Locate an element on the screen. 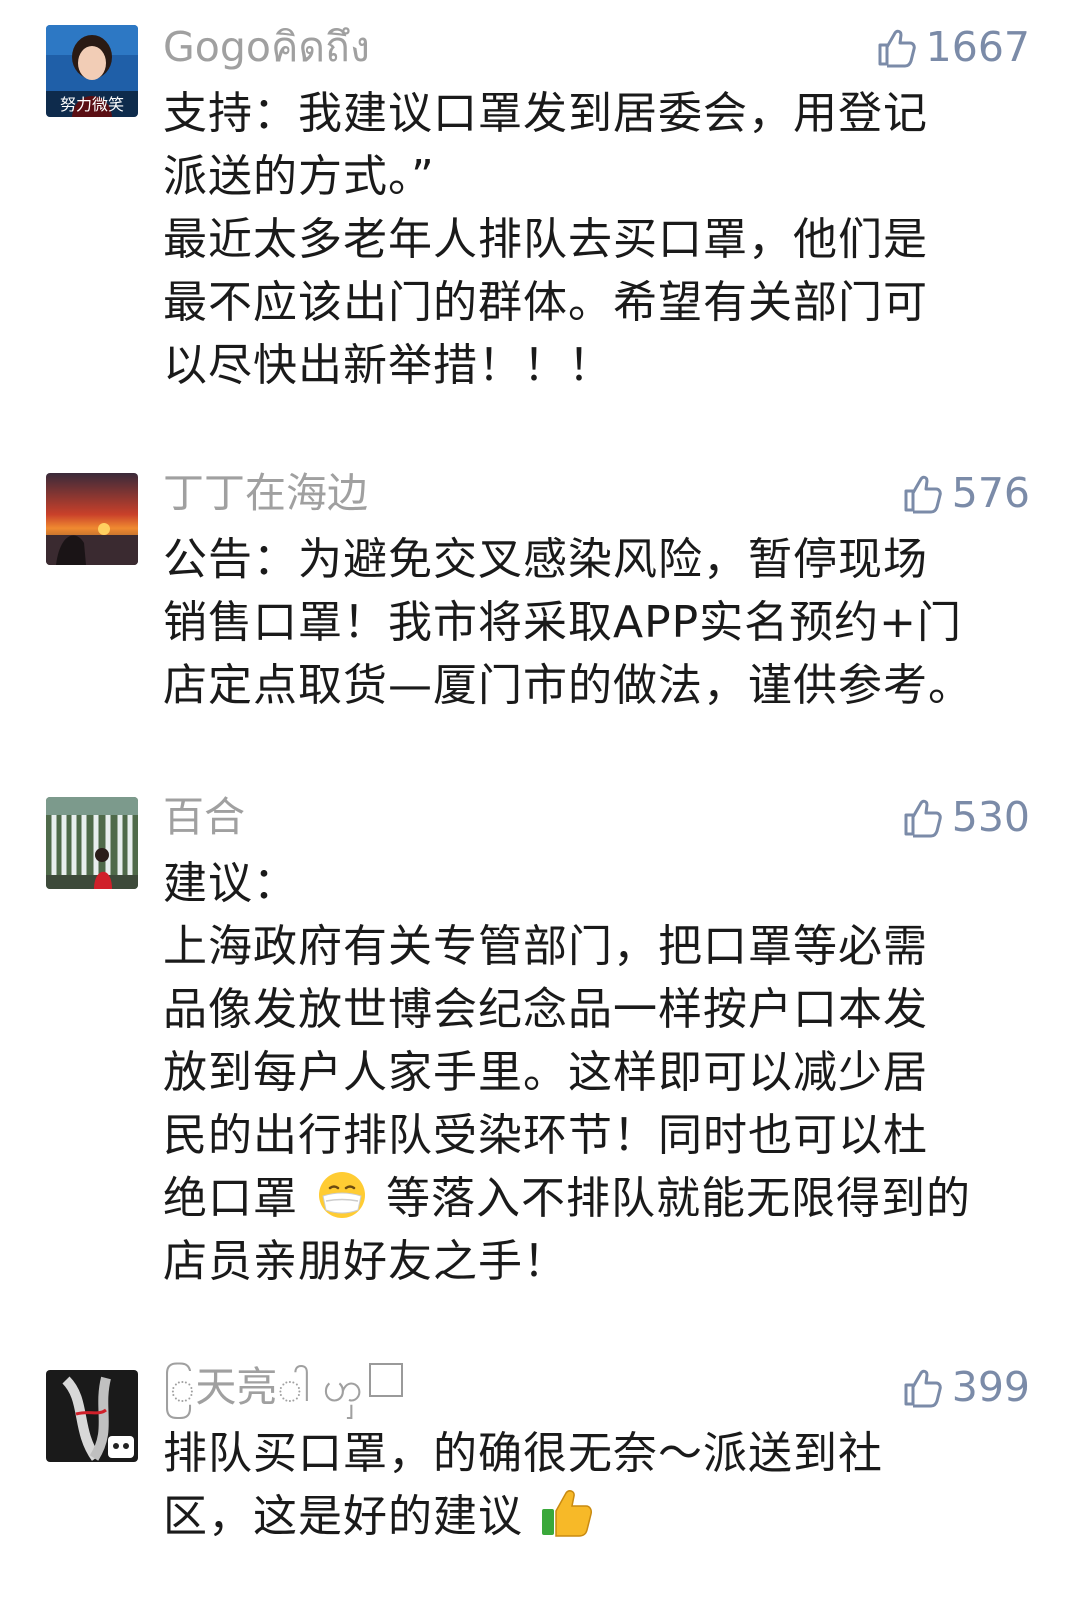 The width and height of the screenshot is (1080, 1612). comment-username: ြ天亮ါ ၯ is located at coordinates (283, 1387).